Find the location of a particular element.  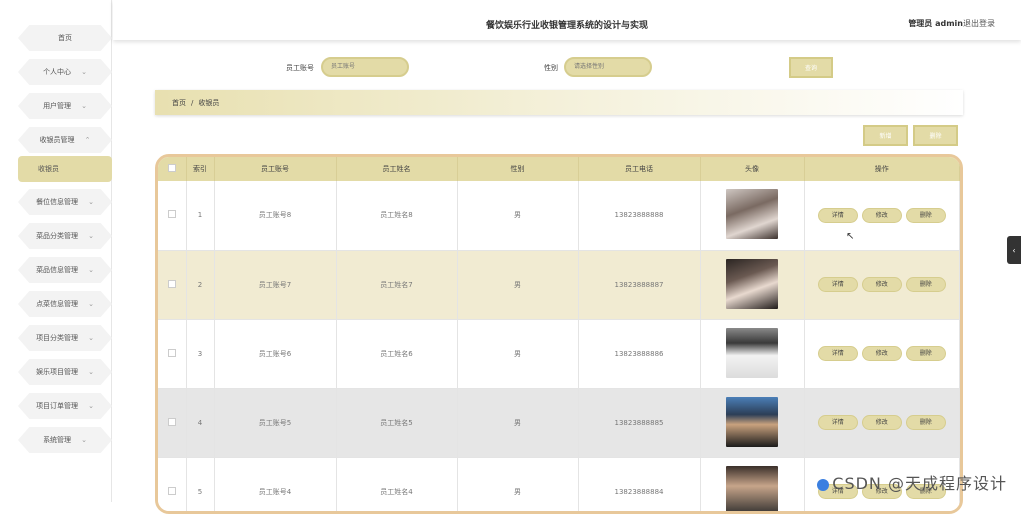

cell-phone: 13823888885 is located at coordinates (639, 422).